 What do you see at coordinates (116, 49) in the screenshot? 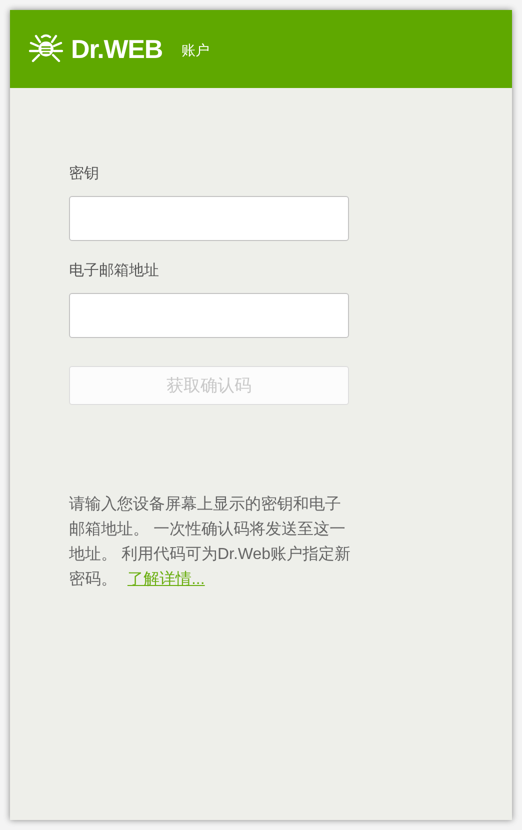
I see `logo-text: Dr.WEB` at bounding box center [116, 49].